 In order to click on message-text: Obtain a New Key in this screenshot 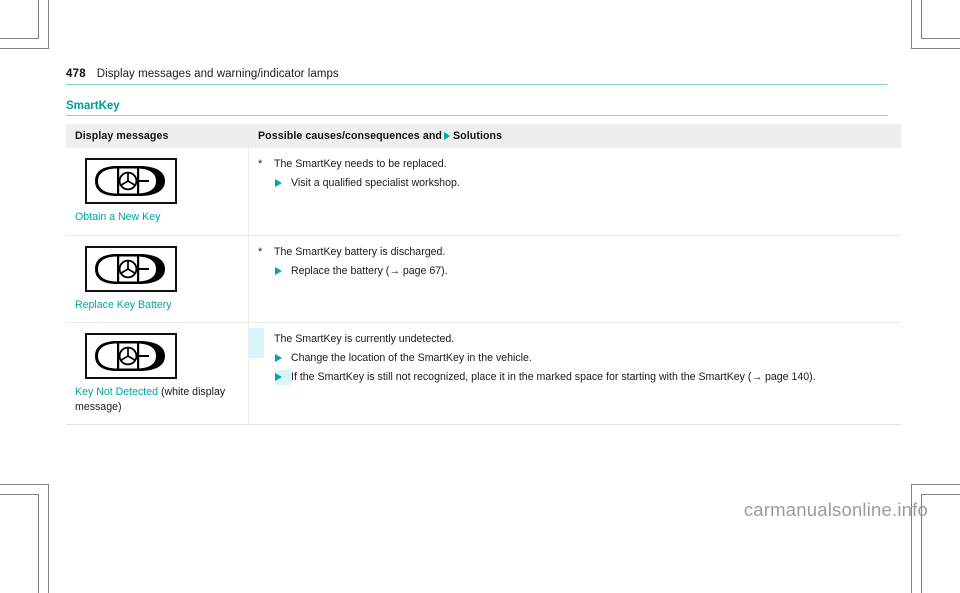, I will do `click(118, 217)`.